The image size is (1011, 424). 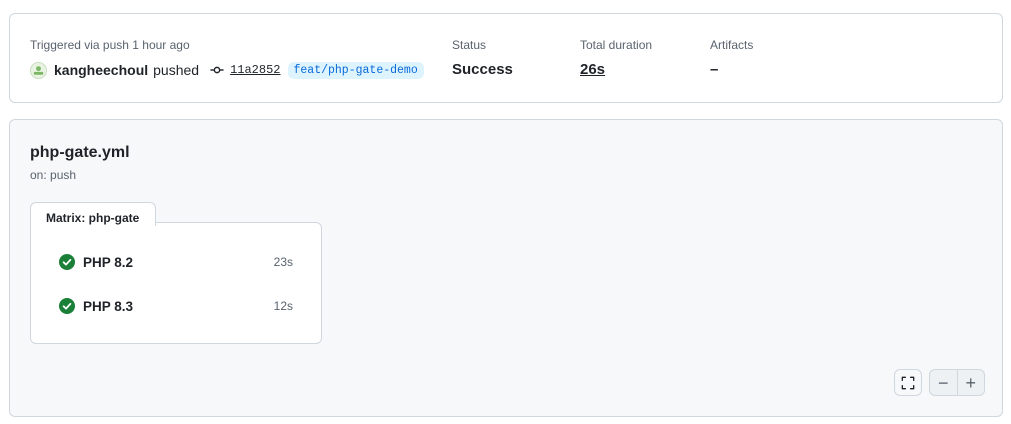 I want to click on job-duration: 12s, so click(x=283, y=306).